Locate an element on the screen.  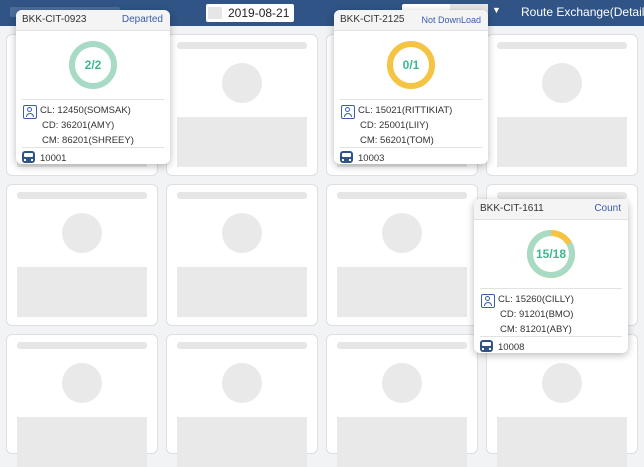
card-header: BKK-CIT-1611 Count is located at coordinates (551, 209).